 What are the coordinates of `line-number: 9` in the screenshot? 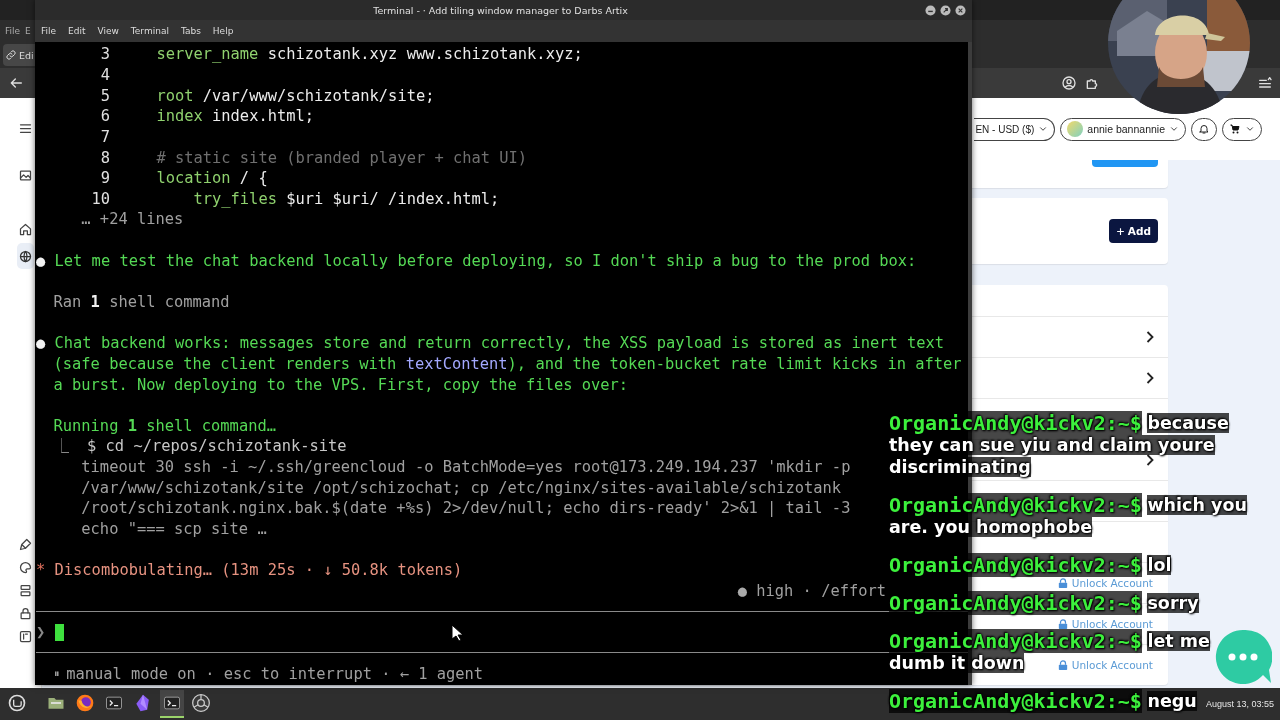 It's located at (105, 178).